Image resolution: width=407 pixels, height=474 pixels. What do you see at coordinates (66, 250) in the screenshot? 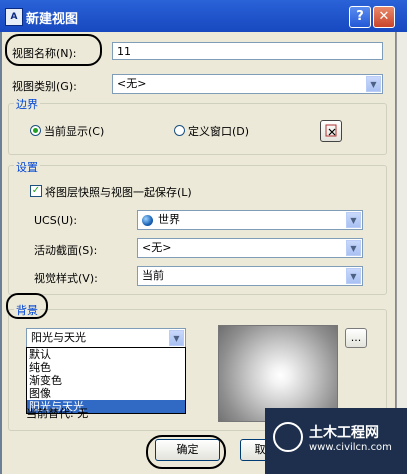
I see `section-label: 活动截面(S):` at bounding box center [66, 250].